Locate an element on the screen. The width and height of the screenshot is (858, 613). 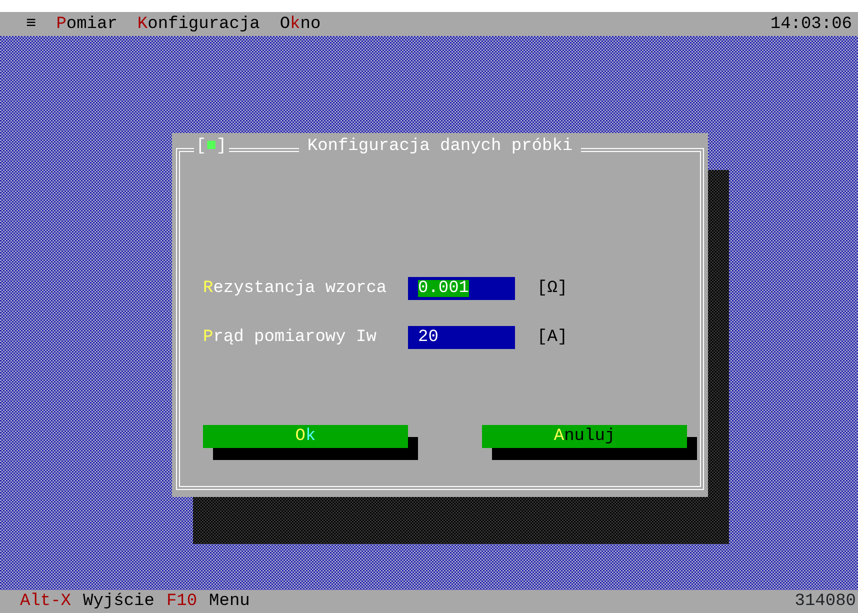
unit-label: [Ω] is located at coordinates (552, 288).